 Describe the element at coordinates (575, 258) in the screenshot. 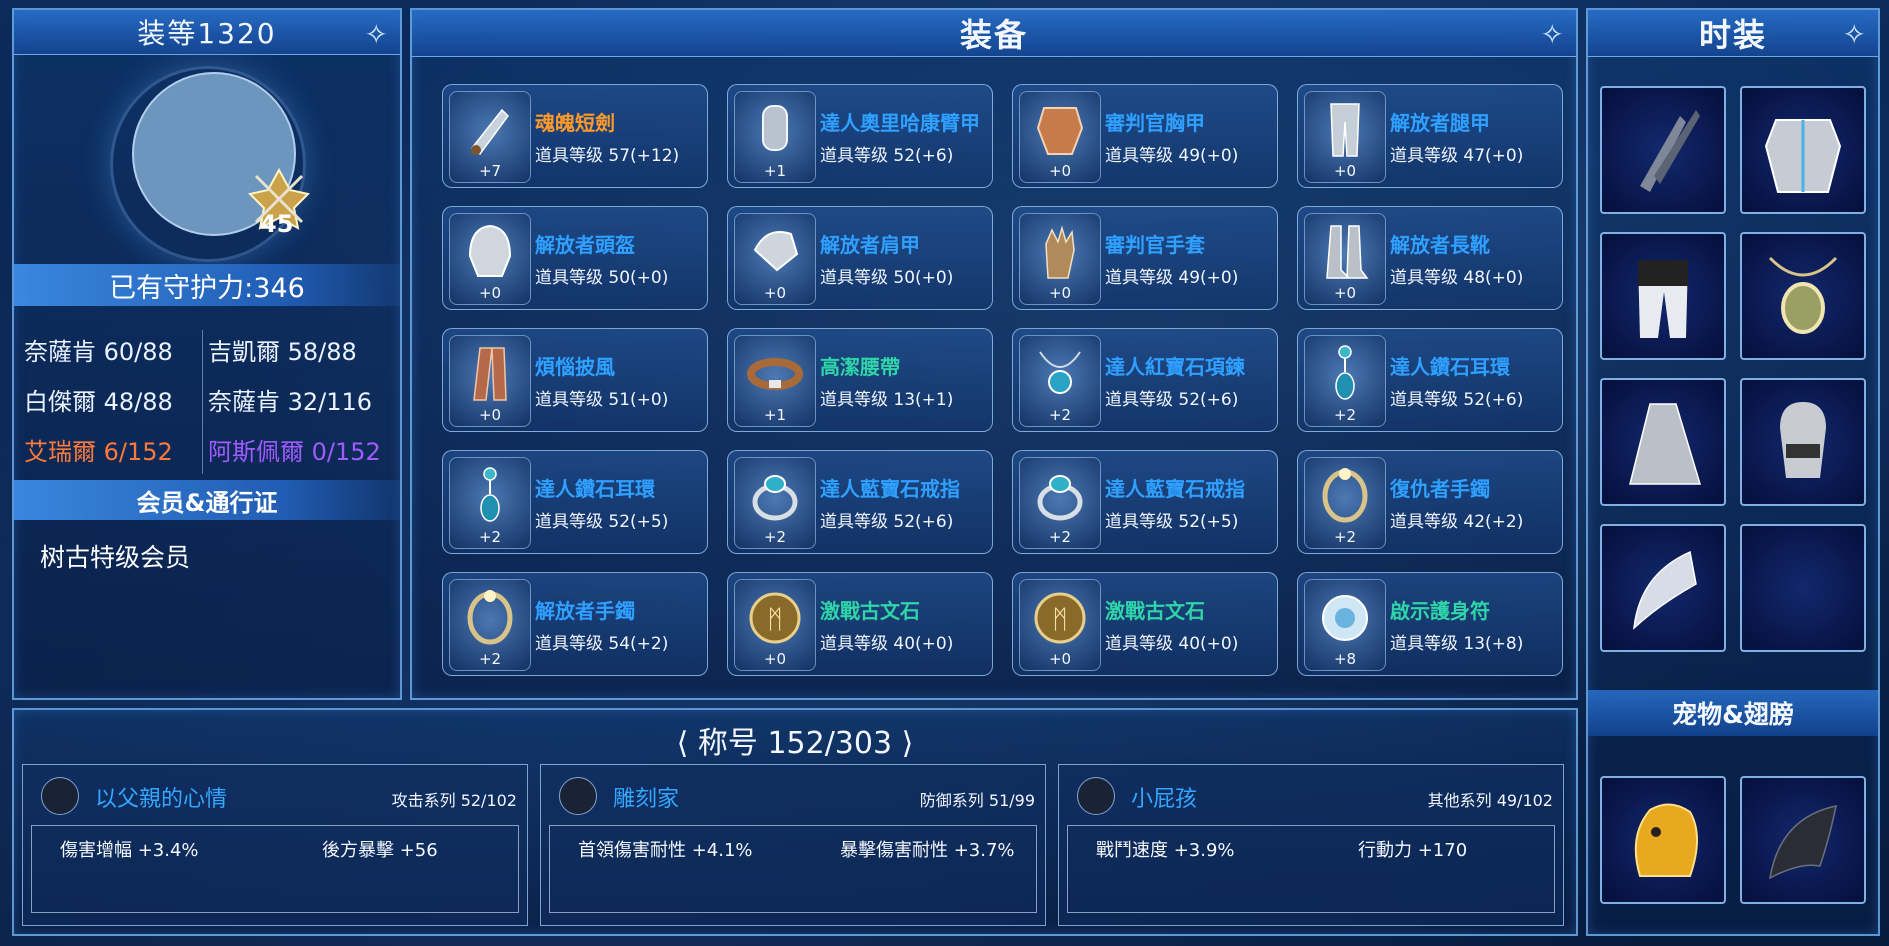

I see `equipment-slot: +0 解放者頭盔 道具等级 50(+0)` at that location.